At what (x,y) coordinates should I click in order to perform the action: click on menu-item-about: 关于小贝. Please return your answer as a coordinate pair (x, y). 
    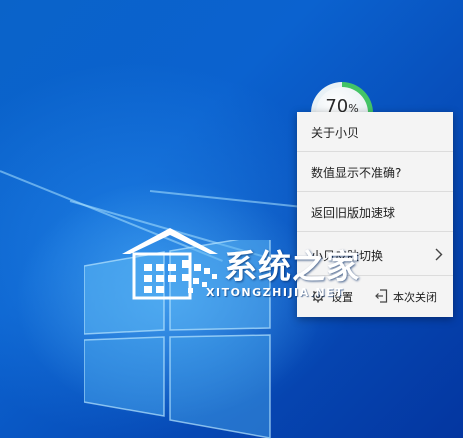
    Looking at the image, I should click on (375, 132).